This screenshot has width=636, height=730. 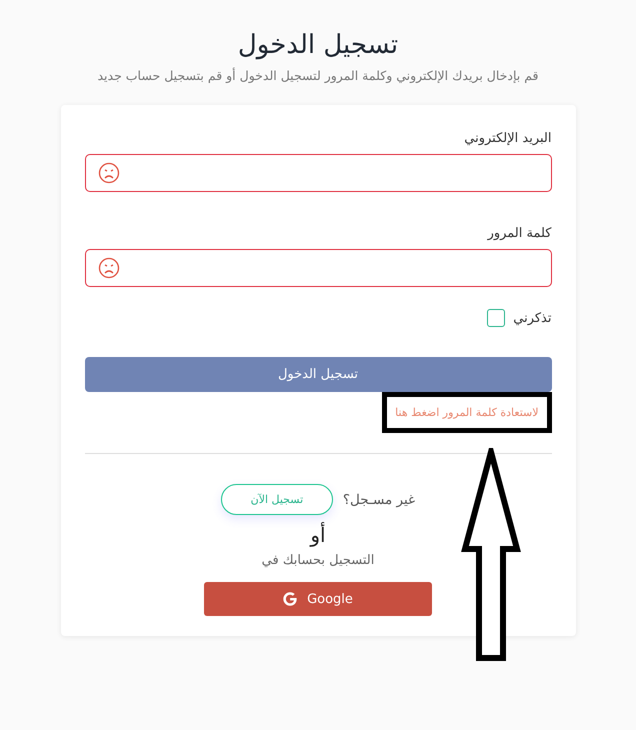 What do you see at coordinates (276, 499) in the screenshot?
I see `register-button: تسجيل الآن` at bounding box center [276, 499].